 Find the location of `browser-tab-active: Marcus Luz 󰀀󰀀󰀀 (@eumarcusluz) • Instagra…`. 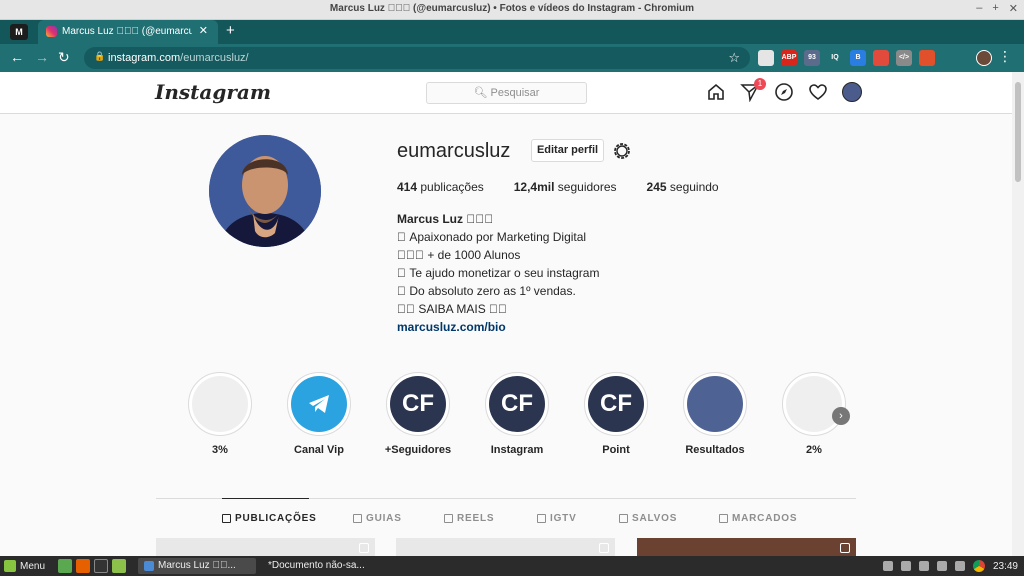

browser-tab-active: Marcus Luz 󰀀󰀀󰀀 (@eumarcusluz) • Instagra… is located at coordinates (128, 32).